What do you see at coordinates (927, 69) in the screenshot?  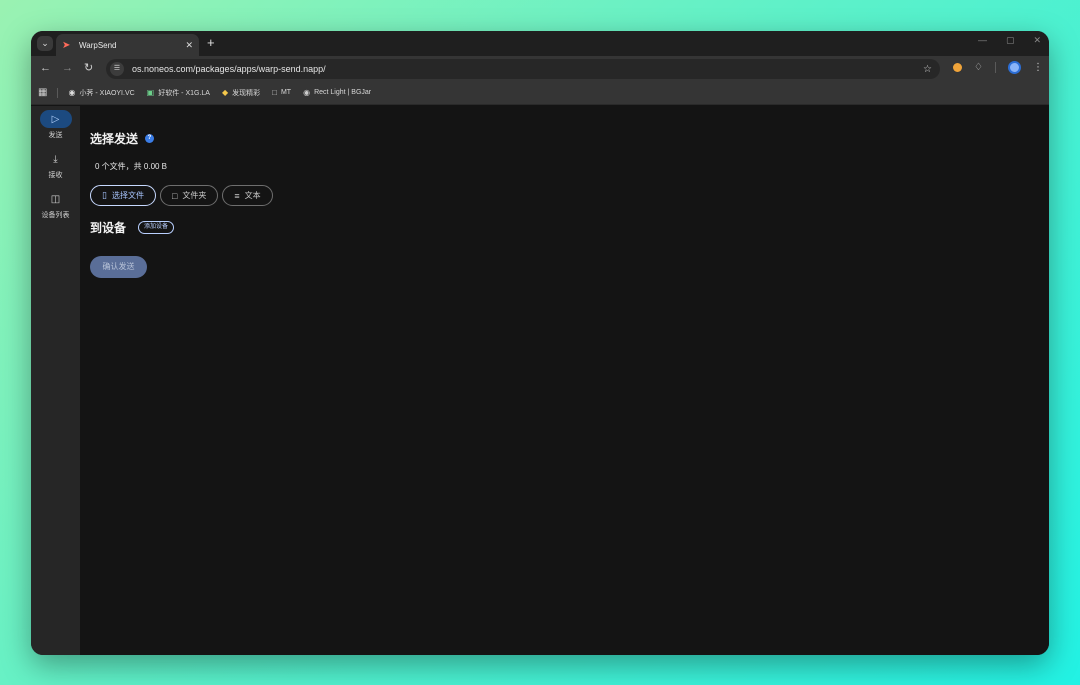 I see `bookmark-star-icon: ☆` at bounding box center [927, 69].